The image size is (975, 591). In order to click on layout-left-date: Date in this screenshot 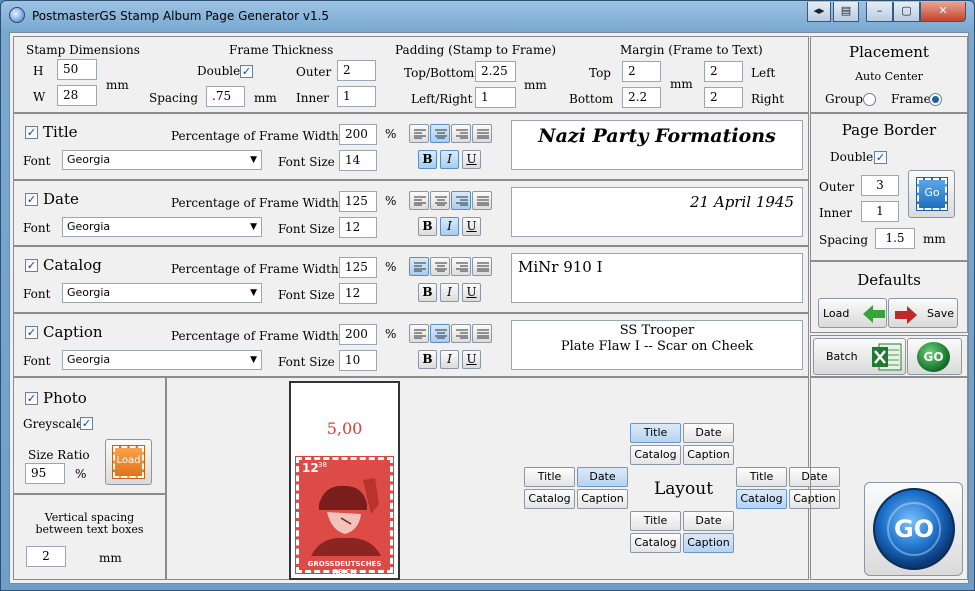, I will do `click(602, 477)`.